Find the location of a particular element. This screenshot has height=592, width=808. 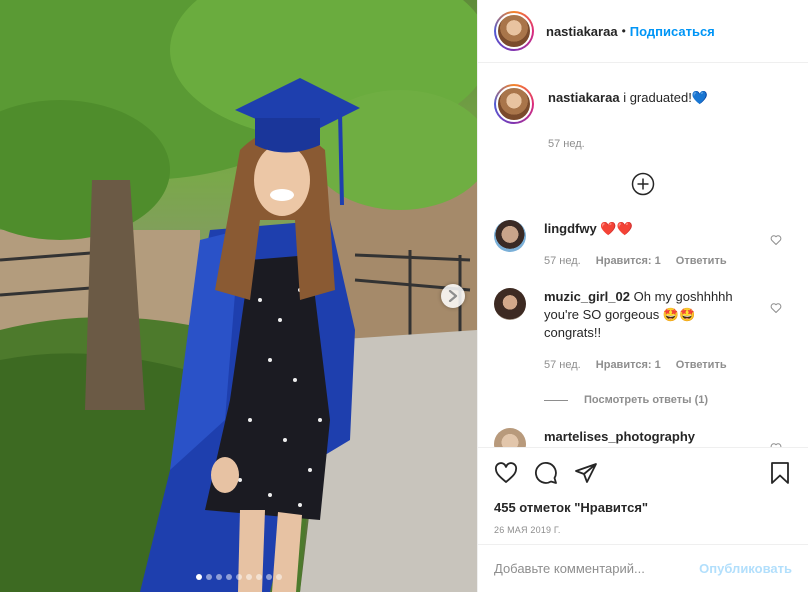

plus-circle-icon is located at coordinates (643, 184).